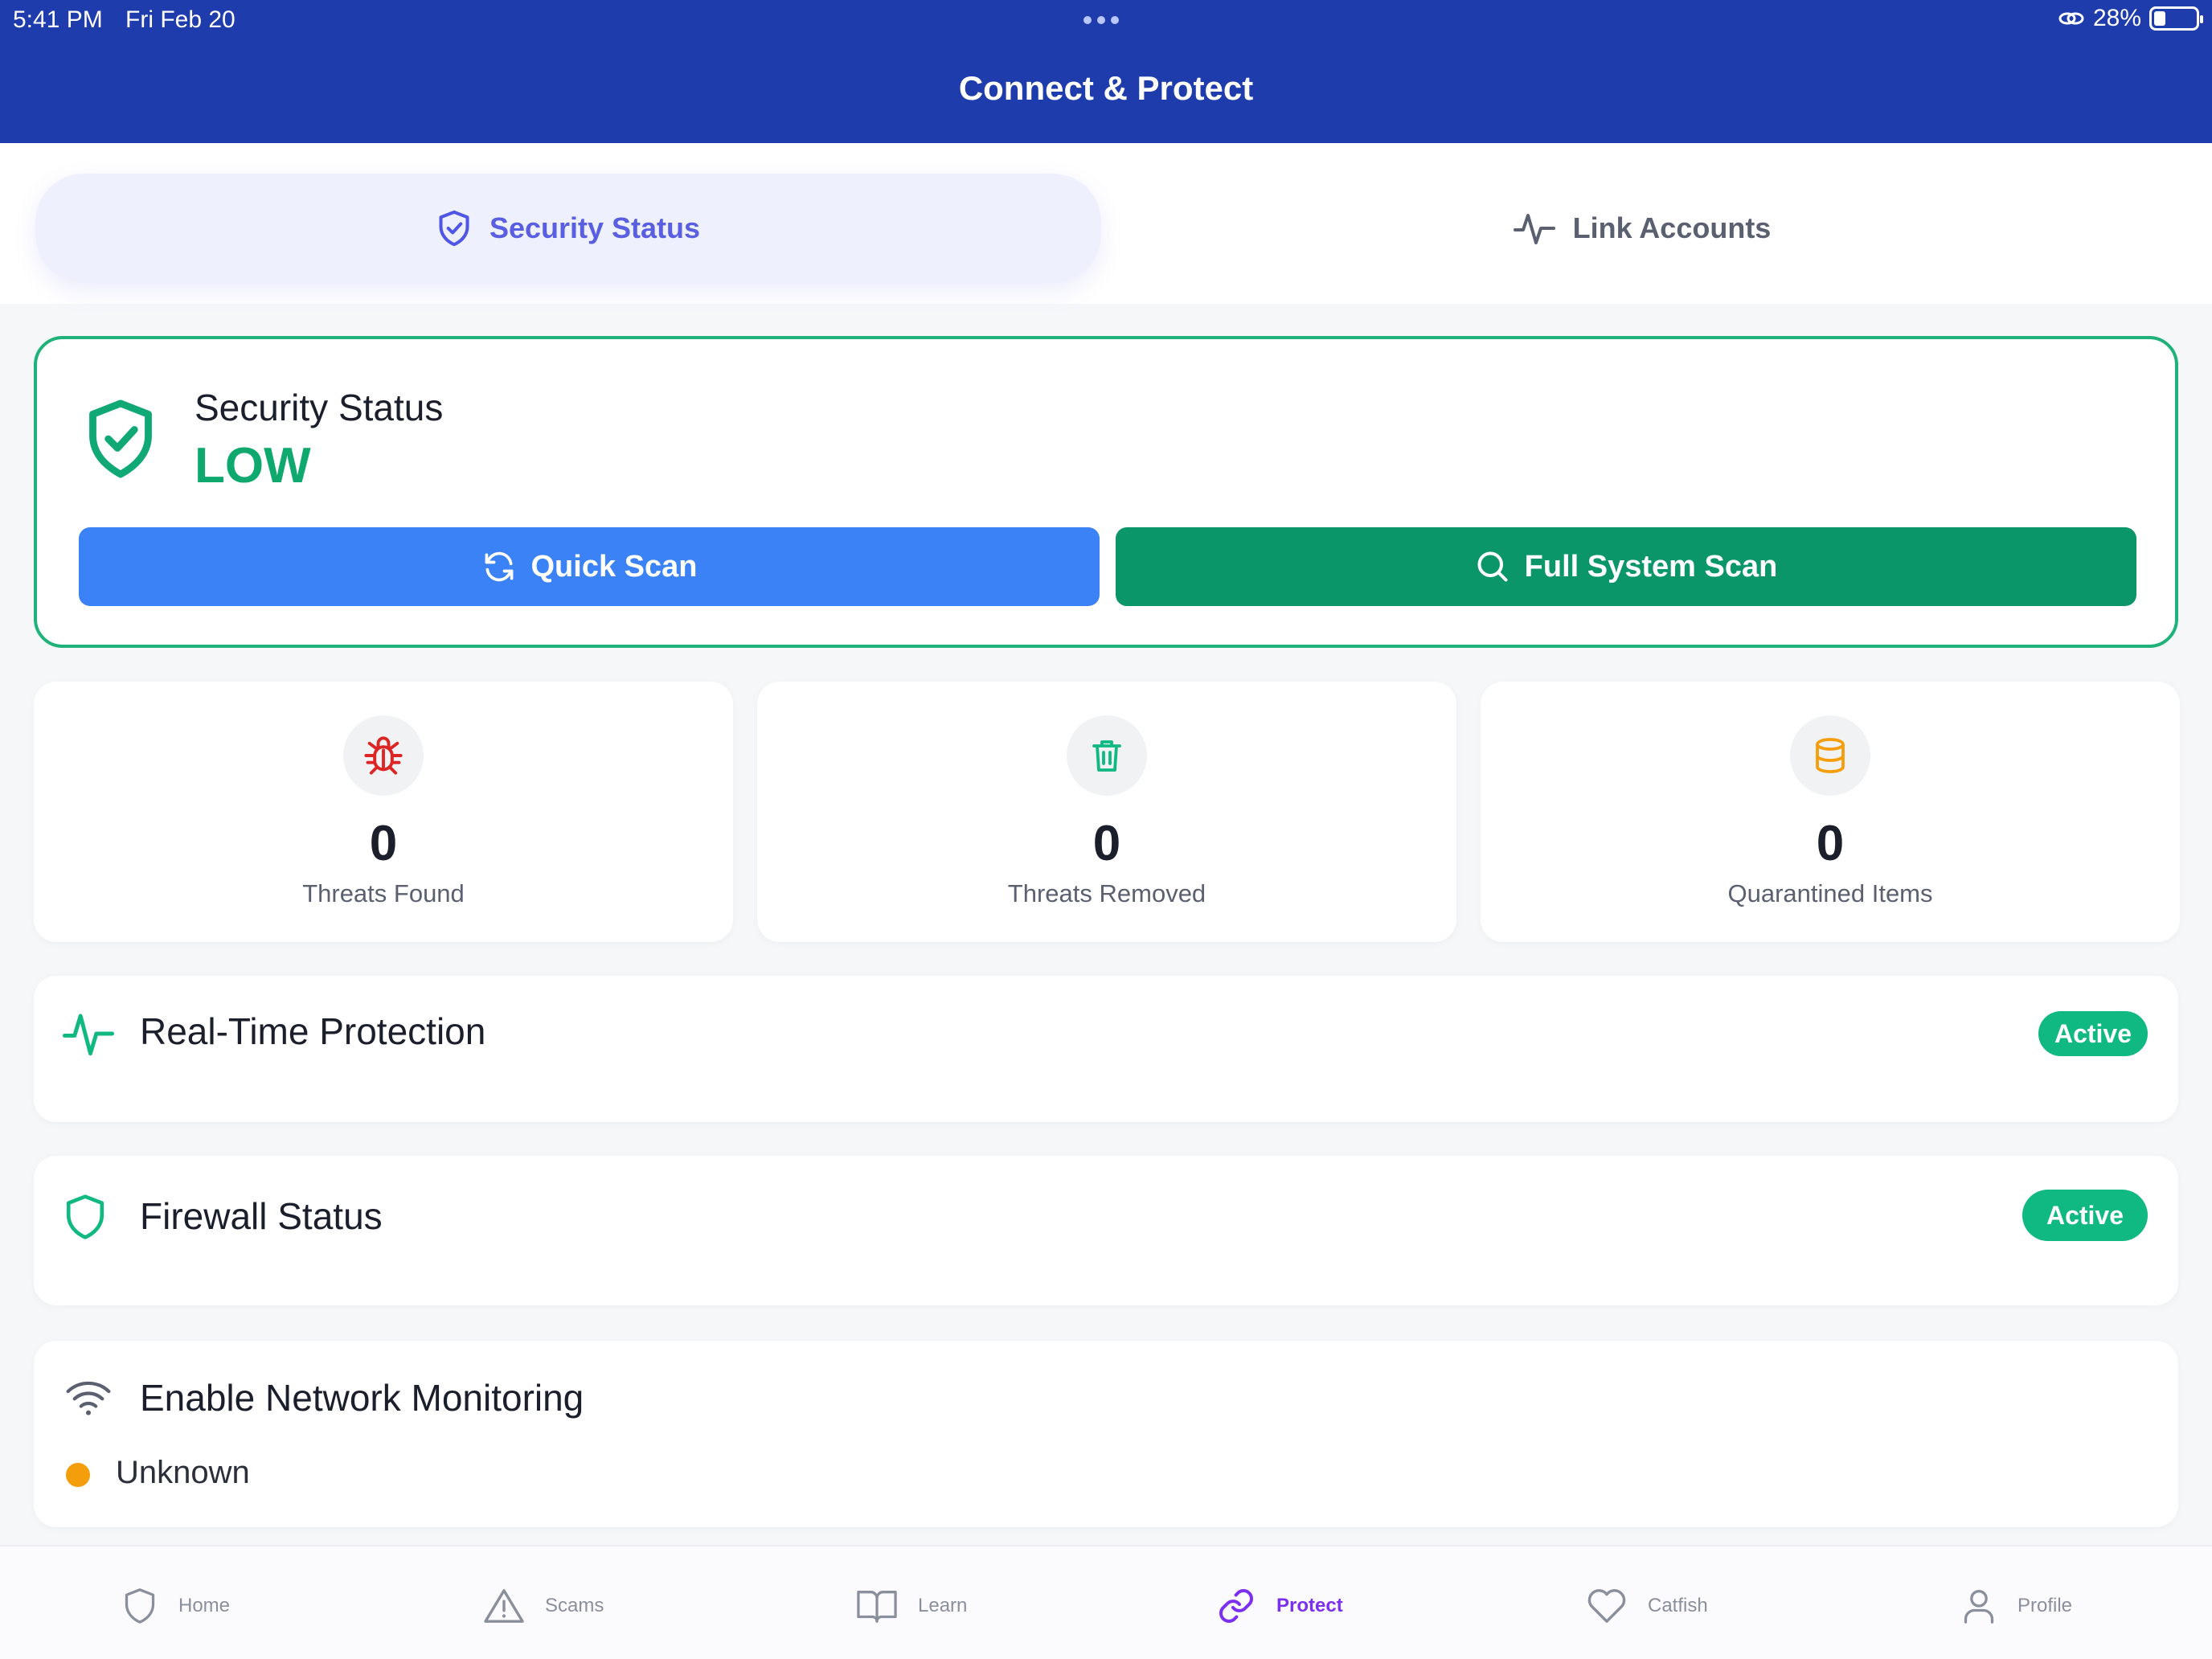  What do you see at coordinates (1106, 812) in the screenshot?
I see `stat-threats-removed: 0 Threats Removed` at bounding box center [1106, 812].